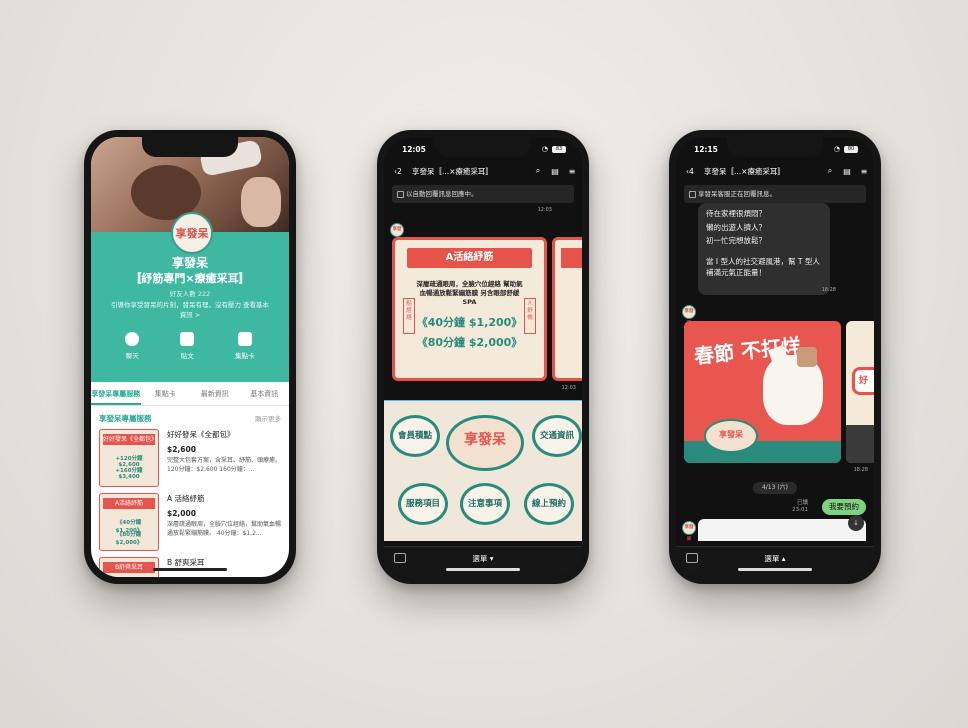 The height and width of the screenshot is (728, 968). Describe the element at coordinates (215, 394) in the screenshot. I see `tab-news: 最新資訊` at that location.